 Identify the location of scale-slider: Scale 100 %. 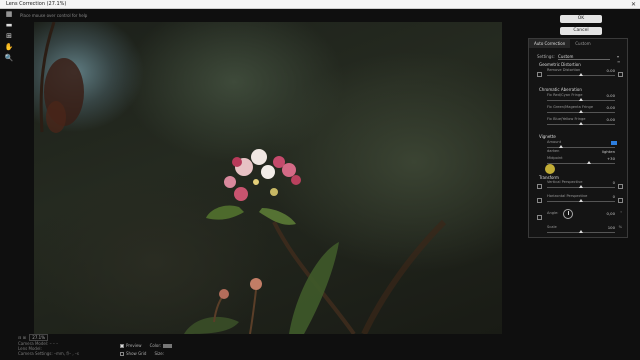
(580, 230).